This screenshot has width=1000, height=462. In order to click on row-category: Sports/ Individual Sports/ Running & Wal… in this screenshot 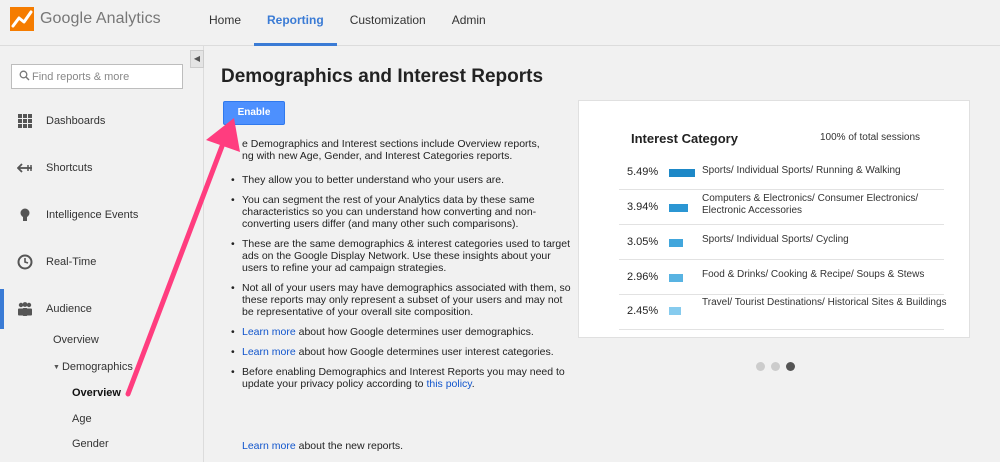, I will do `click(801, 170)`.